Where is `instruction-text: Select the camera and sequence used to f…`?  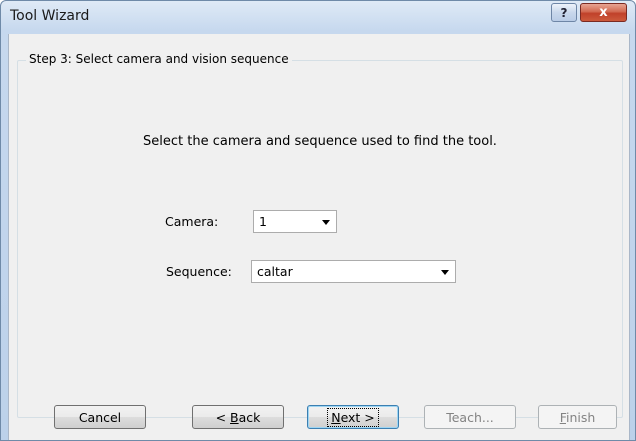
instruction-text: Select the camera and sequence used to f… is located at coordinates (320, 141).